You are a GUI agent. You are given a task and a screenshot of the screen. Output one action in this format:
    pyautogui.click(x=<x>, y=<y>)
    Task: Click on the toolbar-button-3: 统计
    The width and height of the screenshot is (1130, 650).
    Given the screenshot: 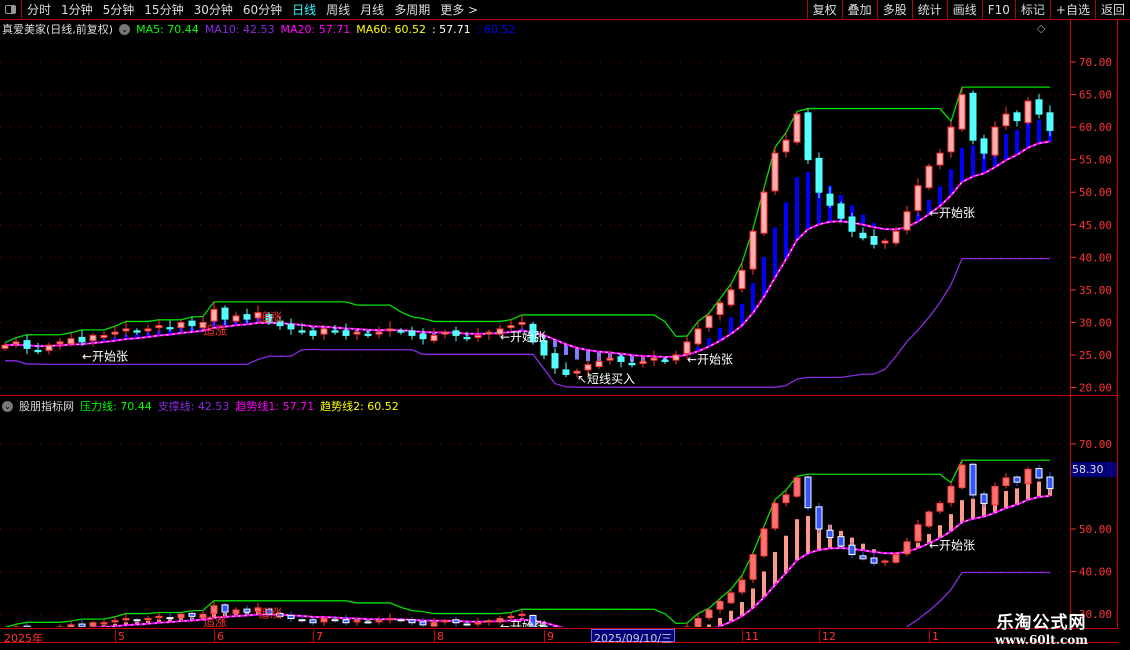 What is the action you would take?
    pyautogui.click(x=929, y=10)
    